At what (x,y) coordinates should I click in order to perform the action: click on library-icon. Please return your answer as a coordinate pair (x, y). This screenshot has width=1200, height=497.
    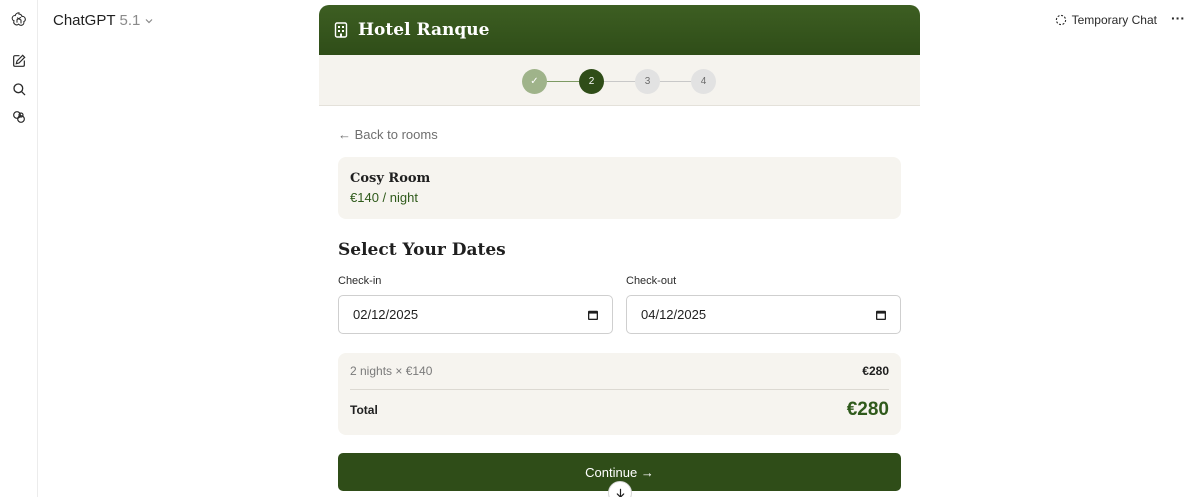
    Looking at the image, I should click on (19, 117).